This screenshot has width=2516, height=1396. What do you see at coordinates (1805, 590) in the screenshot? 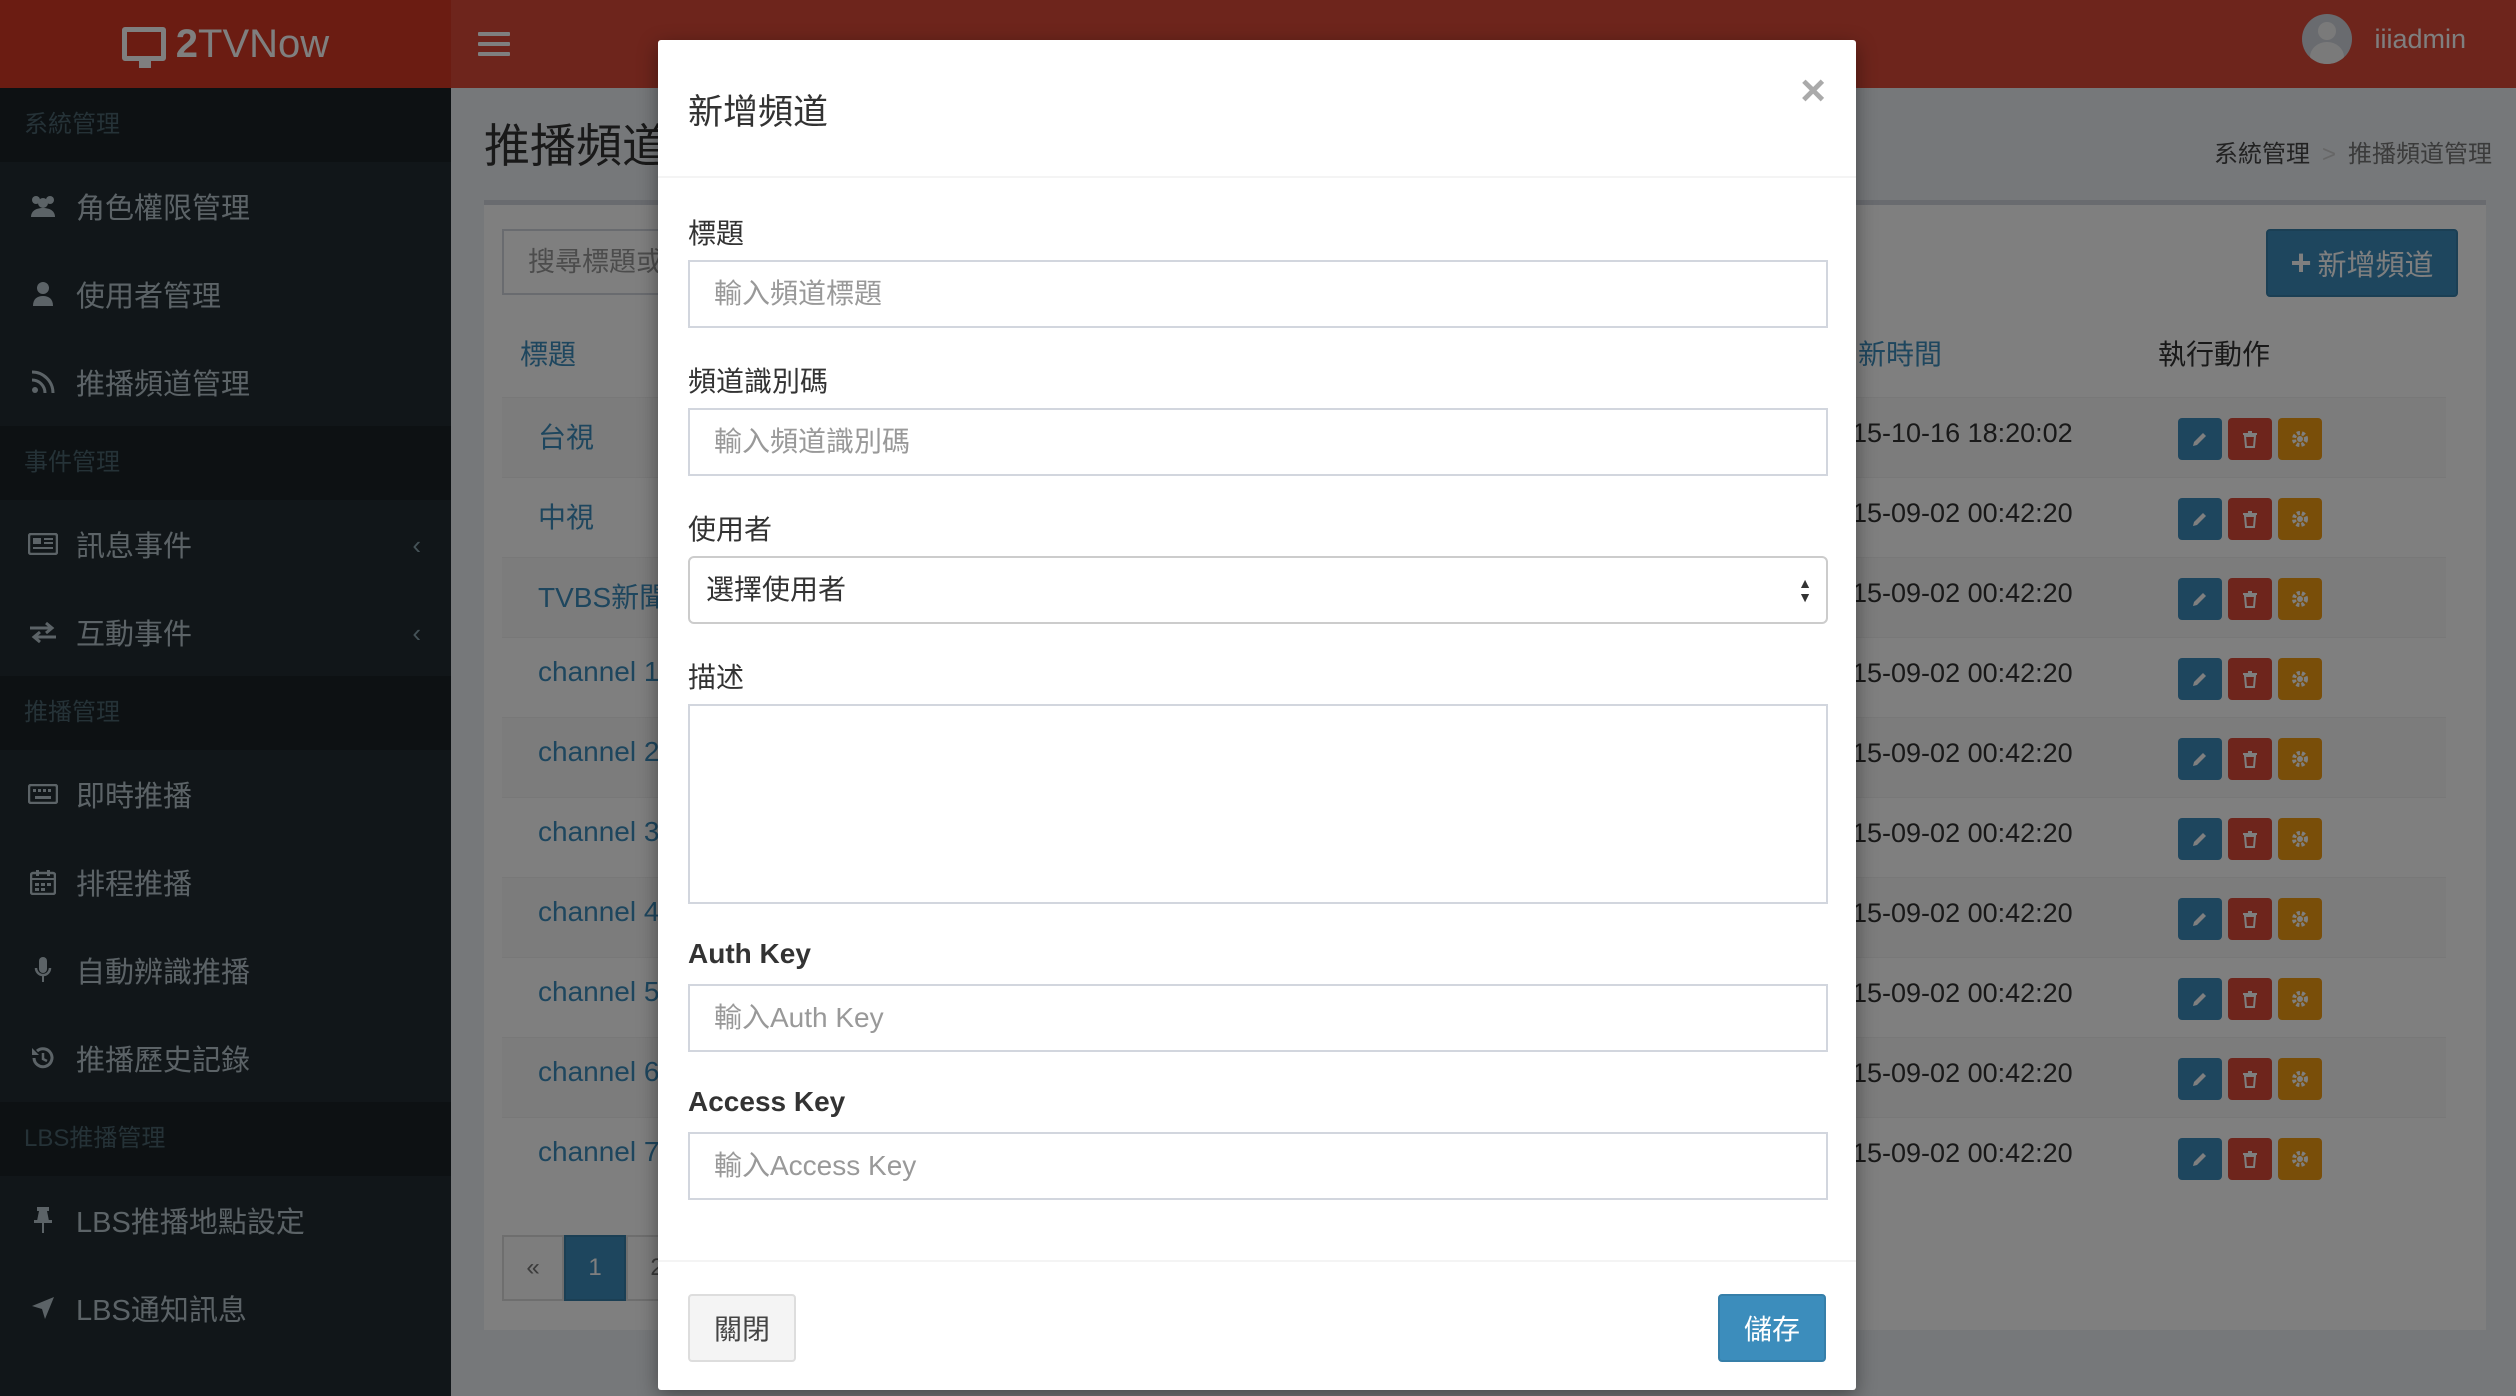
I see `select-arrows-icon: ▲ ▼` at bounding box center [1805, 590].